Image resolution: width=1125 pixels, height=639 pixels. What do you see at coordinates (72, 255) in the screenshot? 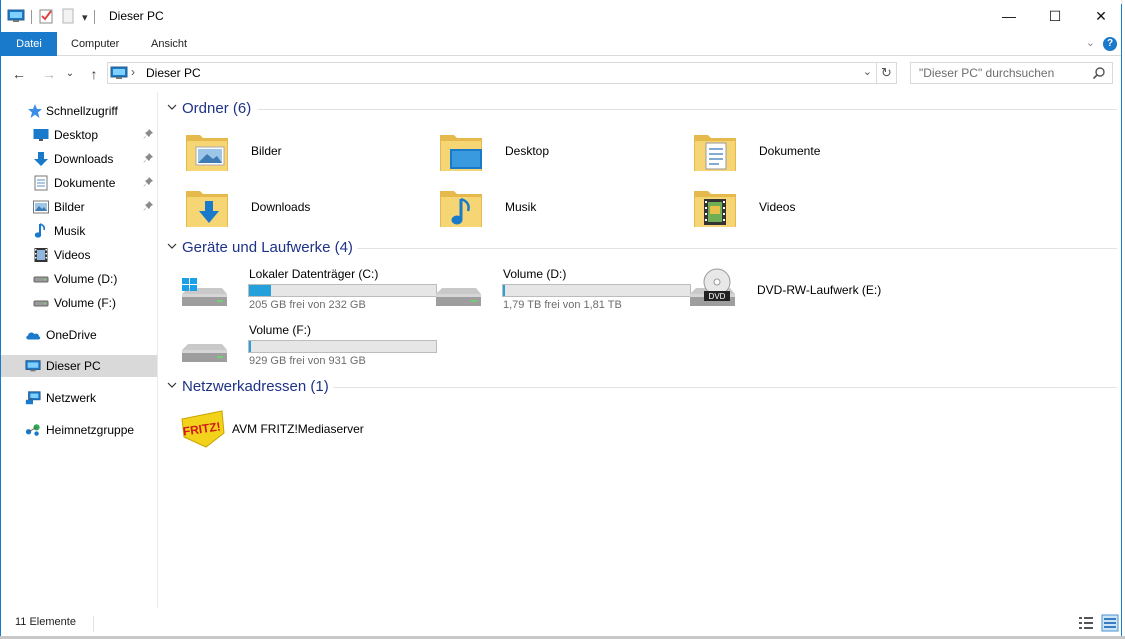
I see `sidebar-item-label: Videos` at bounding box center [72, 255].